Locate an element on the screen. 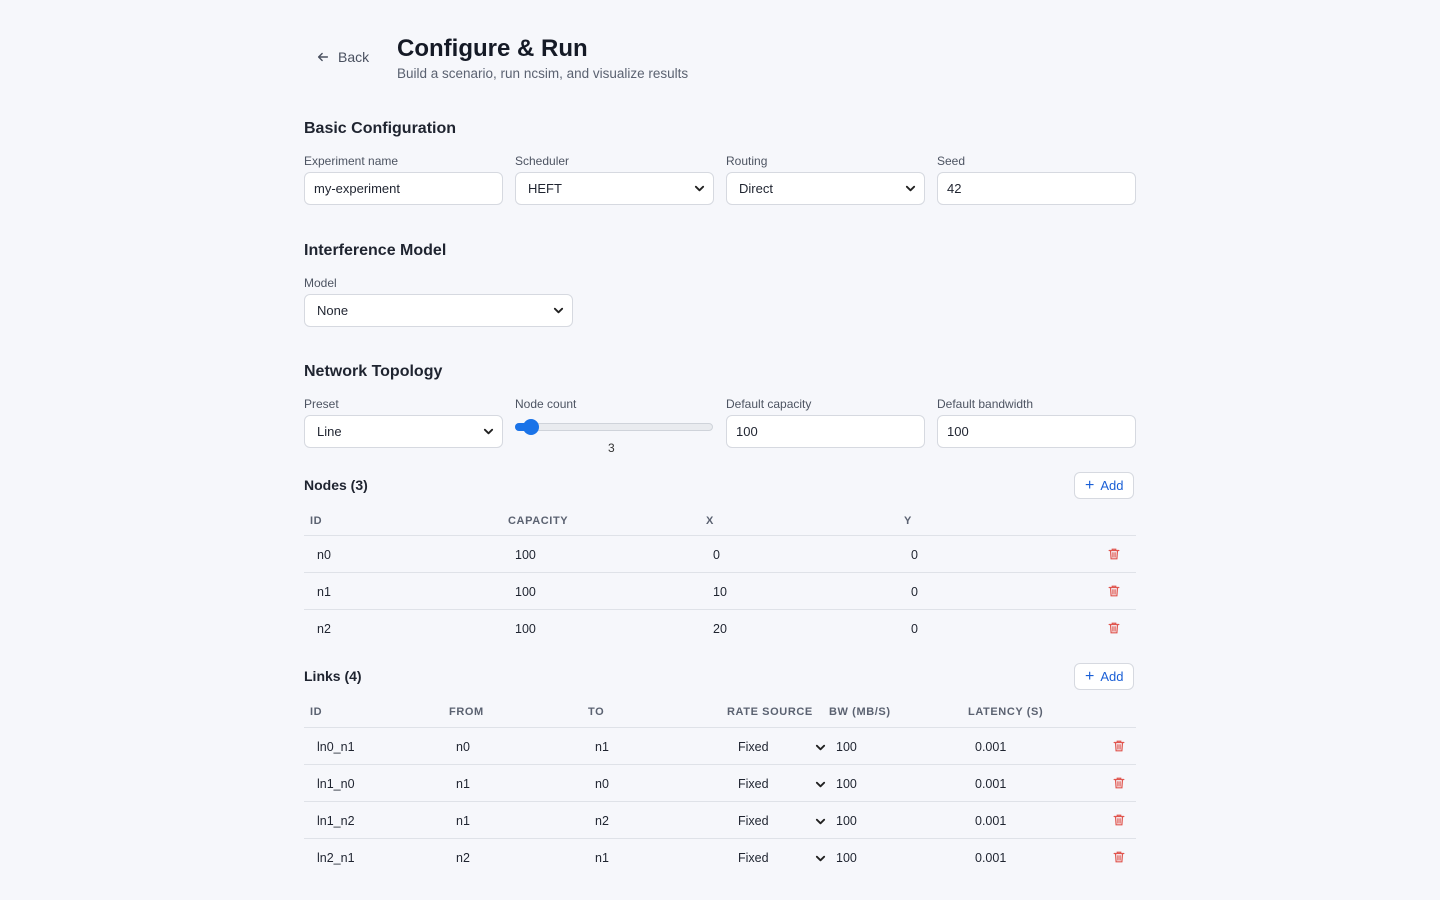  link-id-cell: ln1_n2 is located at coordinates (336, 821).